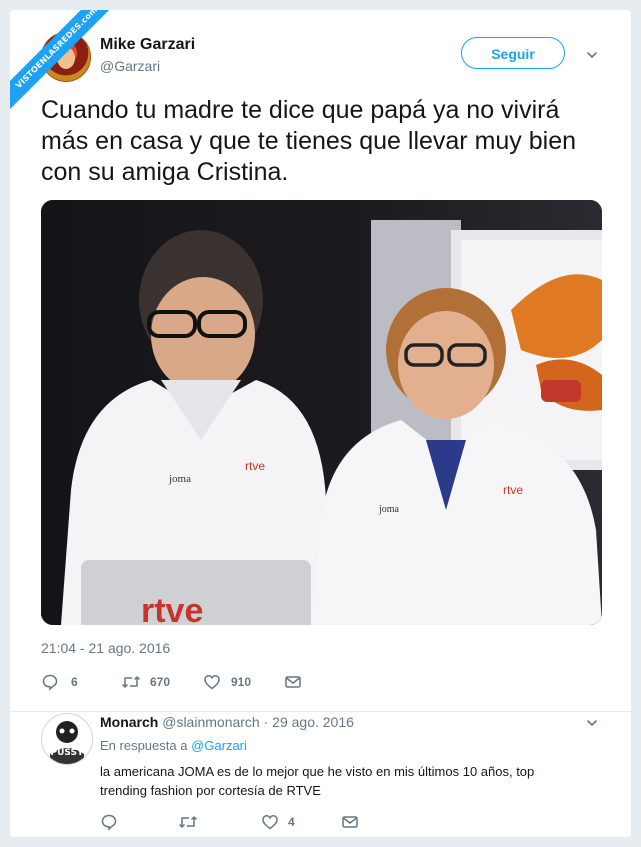  What do you see at coordinates (592, 55) in the screenshot?
I see `chevron-down-icon` at bounding box center [592, 55].